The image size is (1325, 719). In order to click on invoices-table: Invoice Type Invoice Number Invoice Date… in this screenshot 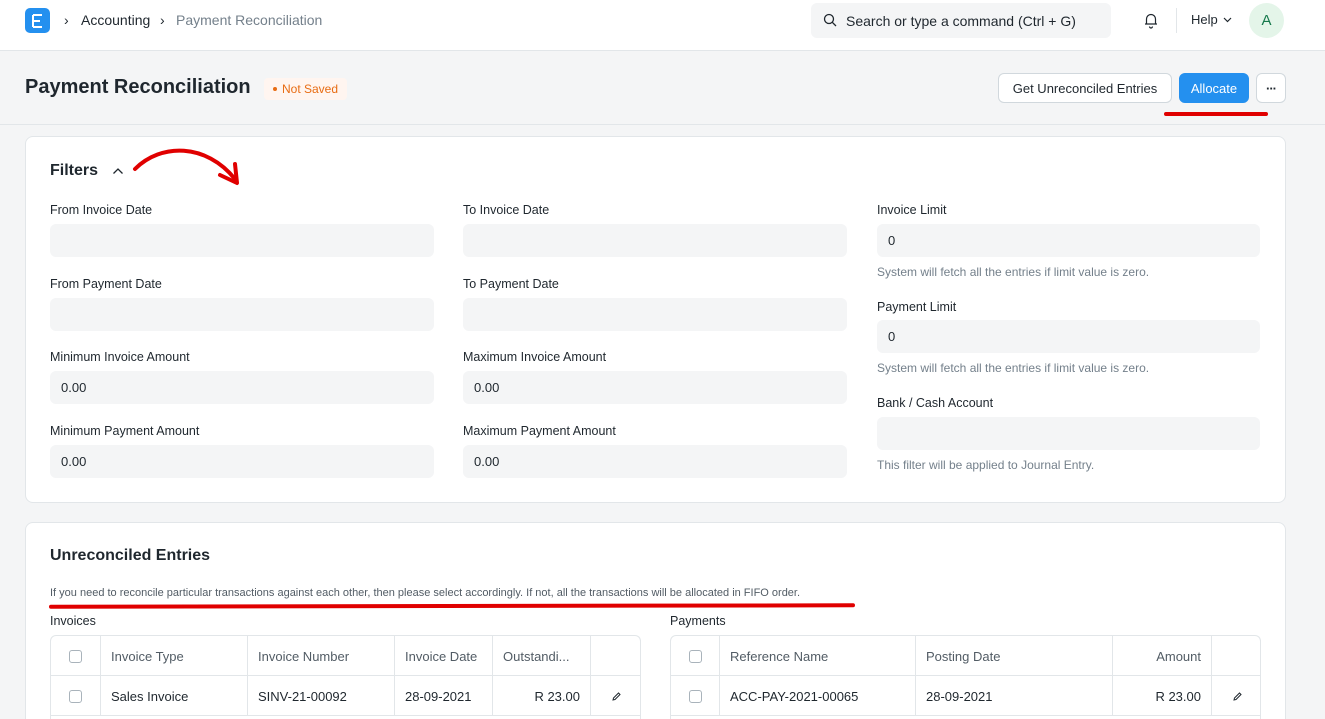, I will do `click(345, 677)`.